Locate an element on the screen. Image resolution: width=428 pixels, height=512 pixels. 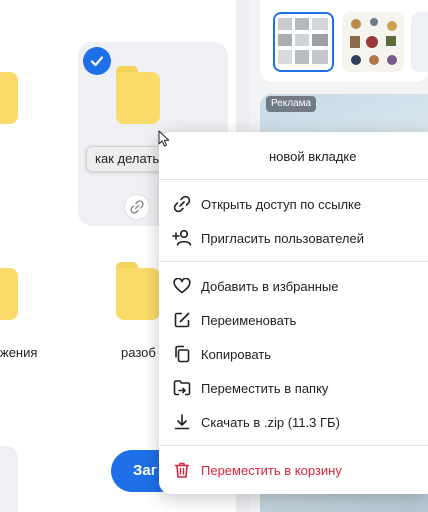
share-link-icon is located at coordinates (137, 207).